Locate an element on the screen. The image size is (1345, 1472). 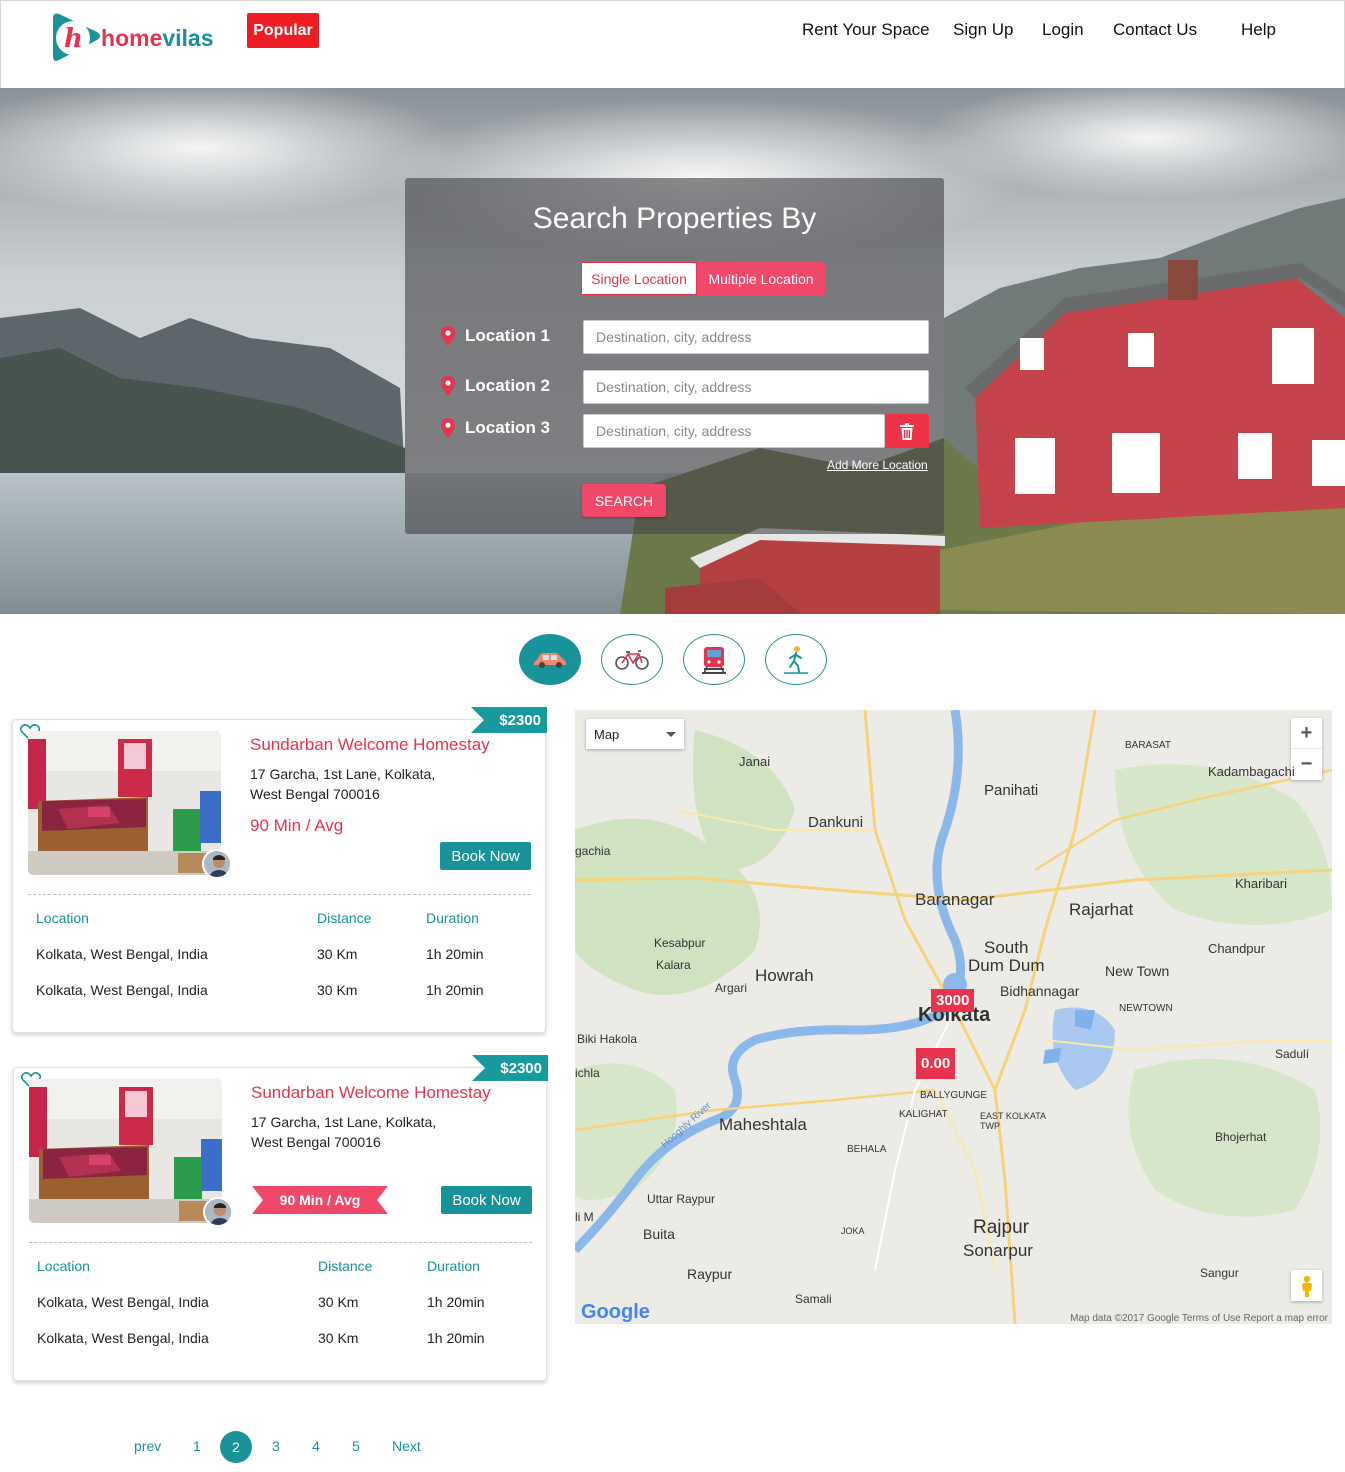
car-icon is located at coordinates (550, 660).